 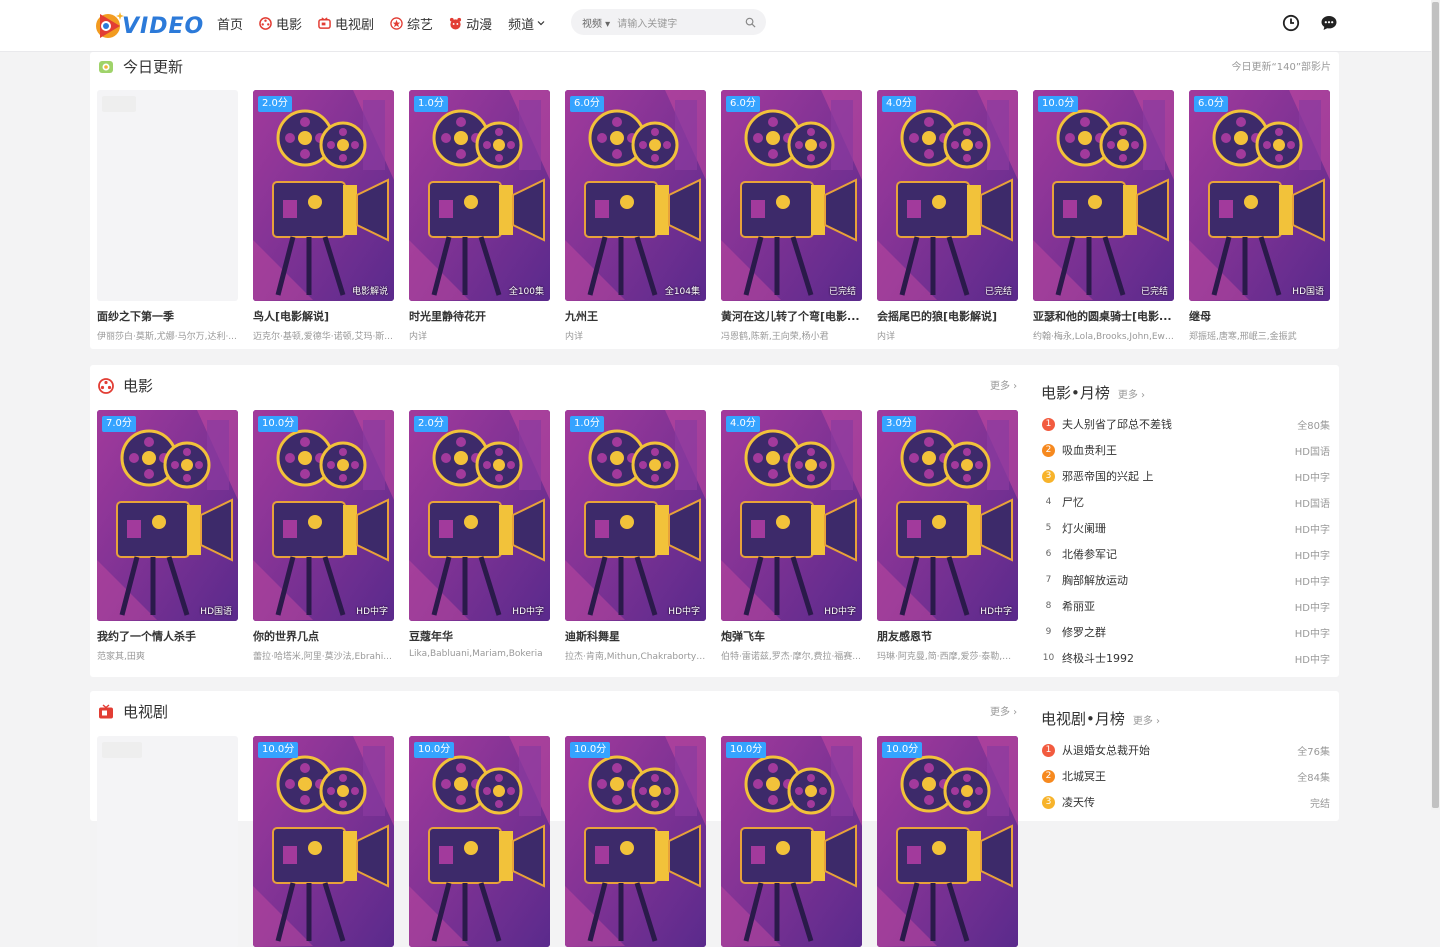 What do you see at coordinates (1176, 802) in the screenshot?
I see `rank-video-name: 凌天传` at bounding box center [1176, 802].